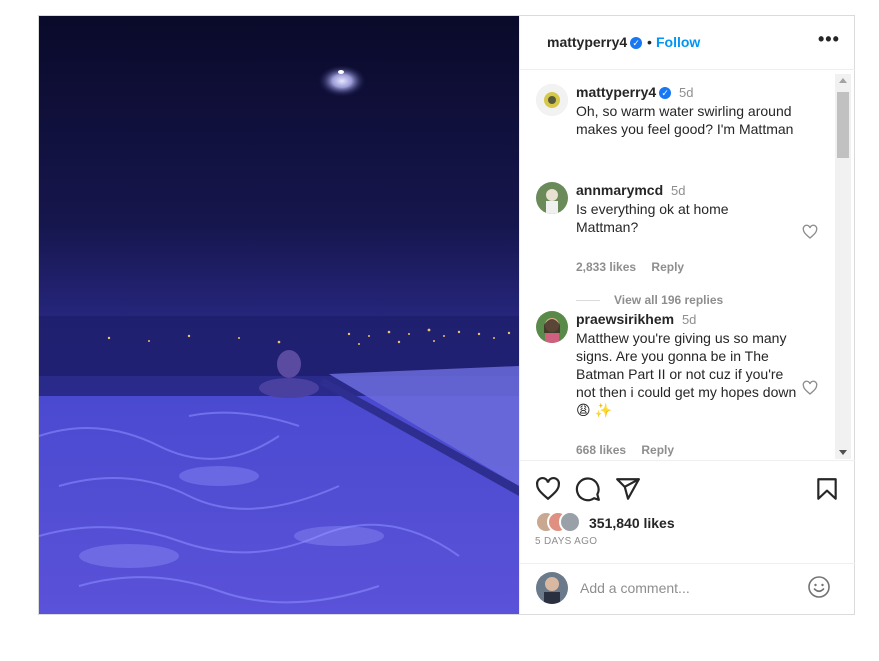 This screenshot has height=661, width=879. I want to click on post-header: mattyperry4 ✓ • Follow •••, so click(687, 43).